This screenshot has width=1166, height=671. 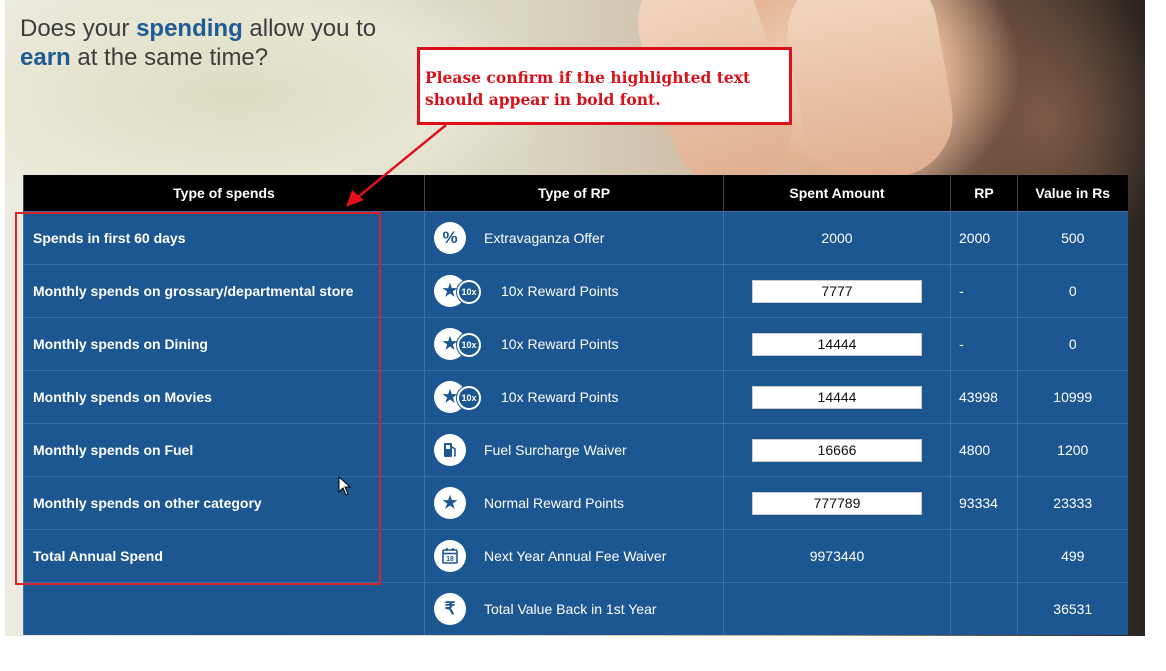 What do you see at coordinates (1072, 503) in the screenshot?
I see `value-in-rs: 23333` at bounding box center [1072, 503].